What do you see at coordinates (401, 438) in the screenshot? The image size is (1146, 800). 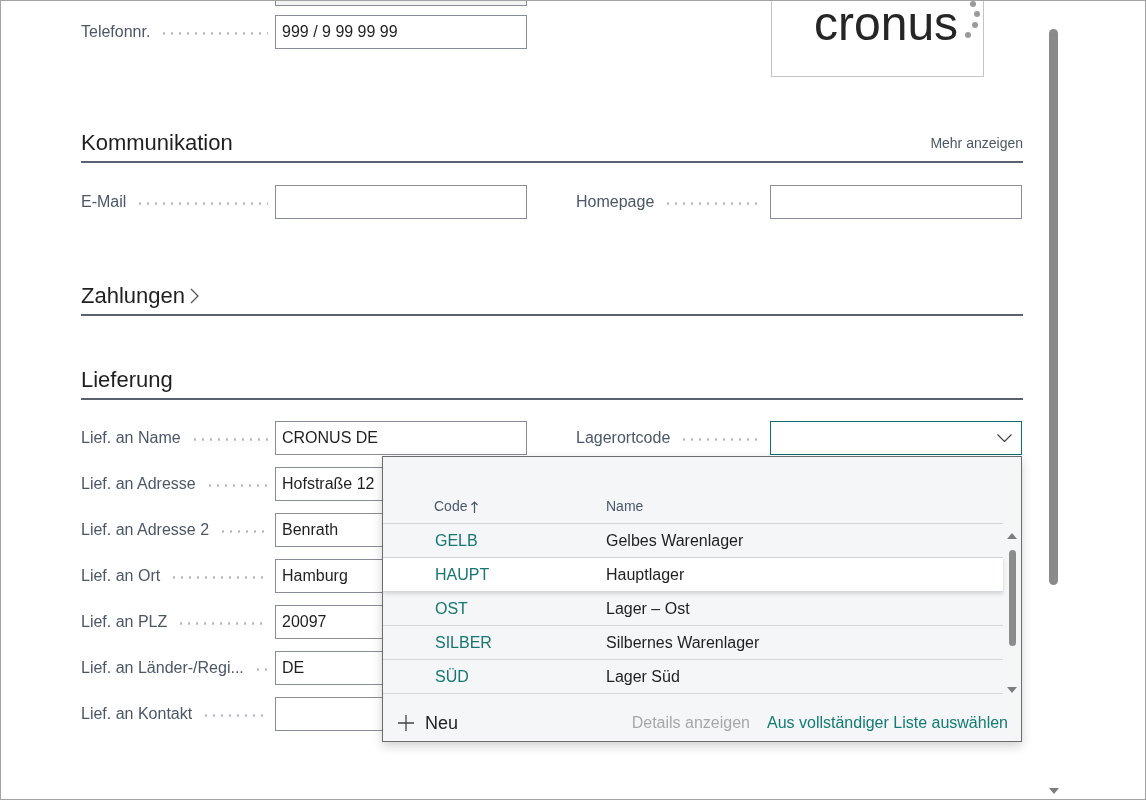 I see `text-field: CRONUS DE` at bounding box center [401, 438].